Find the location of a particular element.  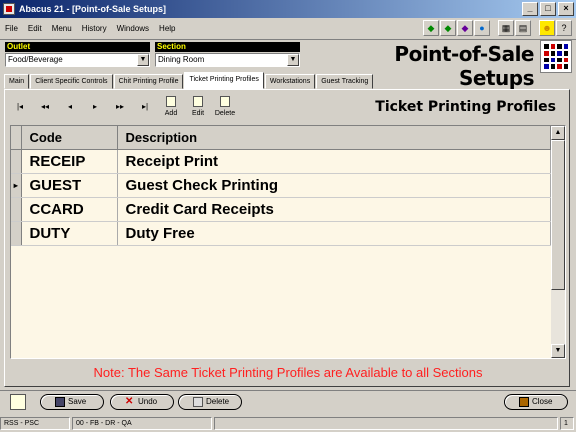

cell-code: RECEIP is located at coordinates (69, 161).